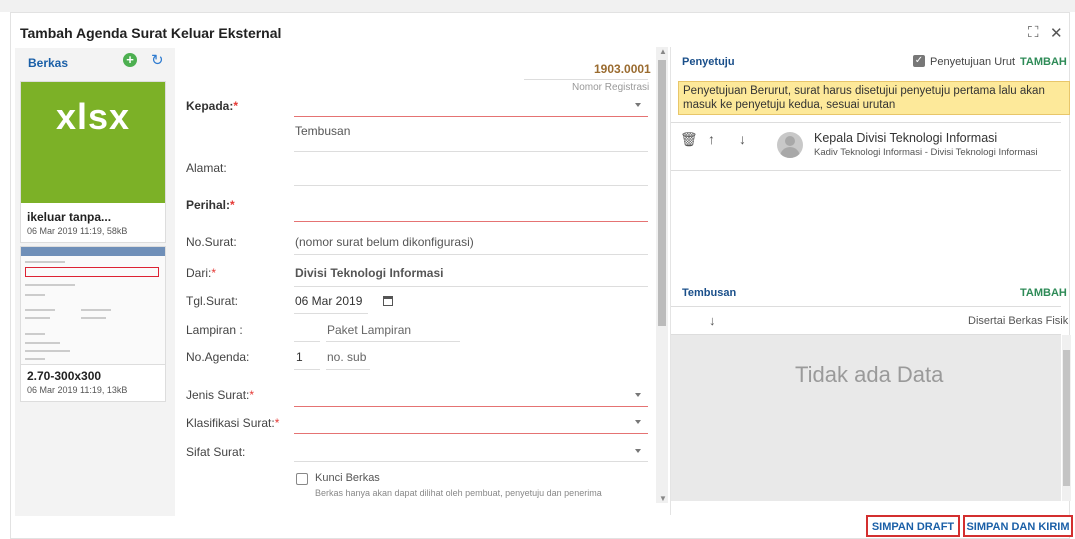 This screenshot has width=1075, height=539. Describe the element at coordinates (638, 451) in the screenshot. I see `sifat-surat-dropdown-icon` at that location.